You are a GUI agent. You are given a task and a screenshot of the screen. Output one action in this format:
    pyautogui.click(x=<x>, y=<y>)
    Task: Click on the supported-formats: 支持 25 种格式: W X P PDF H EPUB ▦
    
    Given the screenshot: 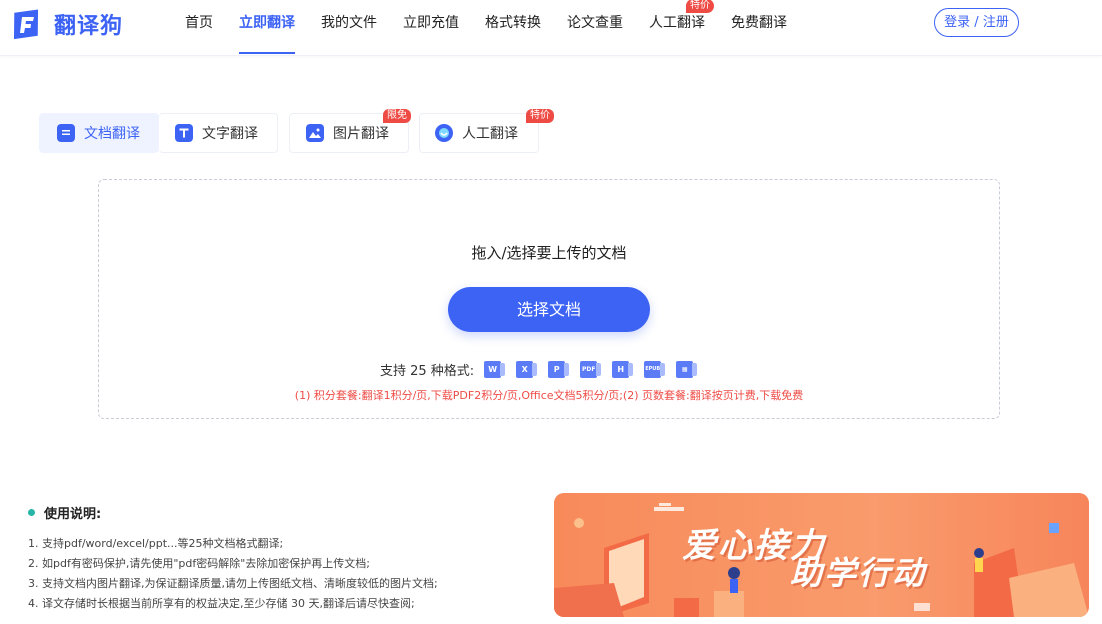 What is the action you would take?
    pyautogui.click(x=544, y=369)
    